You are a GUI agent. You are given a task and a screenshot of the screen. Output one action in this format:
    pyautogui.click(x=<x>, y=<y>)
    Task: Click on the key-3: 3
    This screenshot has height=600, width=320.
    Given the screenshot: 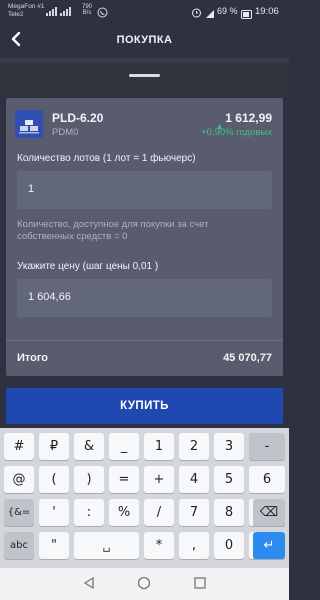 What is the action you would take?
    pyautogui.click(x=229, y=446)
    